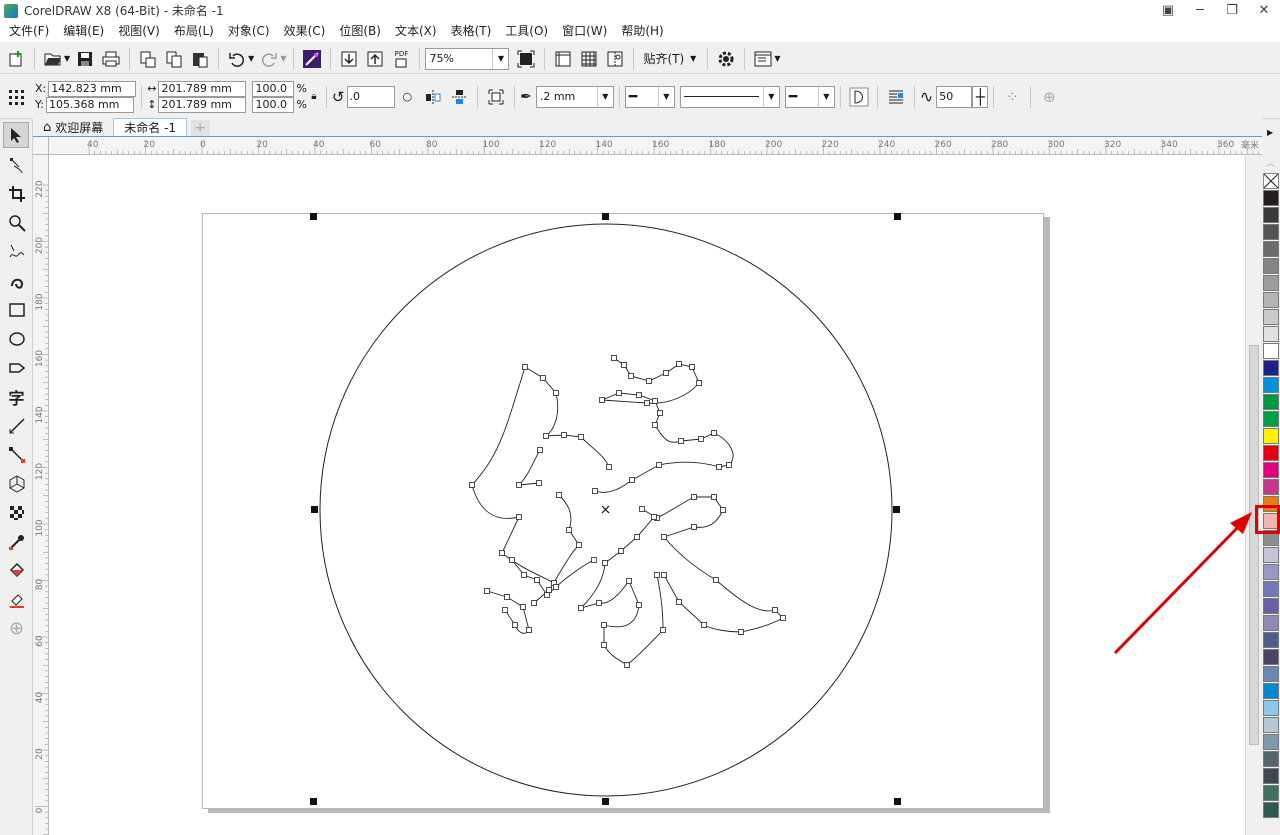 Image resolution: width=1280 pixels, height=835 pixels. Describe the element at coordinates (1270, 132) in the screenshot. I see `palette-scroll-up-icon: ▶` at that location.